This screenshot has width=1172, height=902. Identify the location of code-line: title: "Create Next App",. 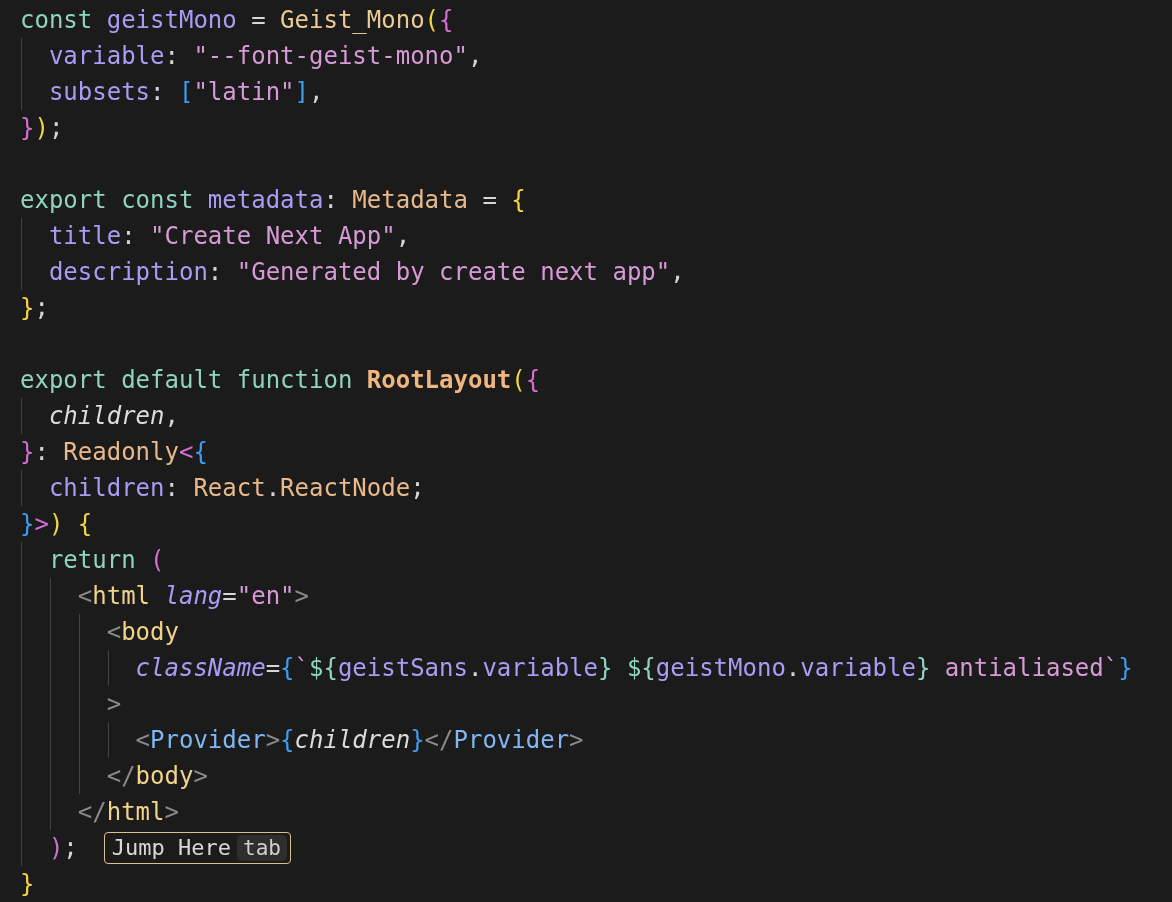
(229, 236).